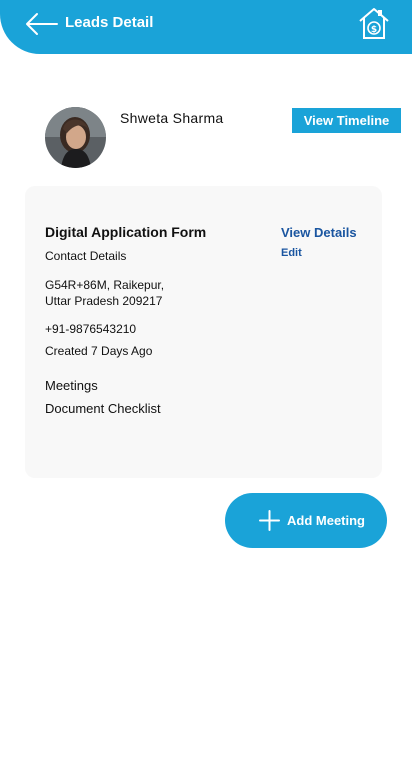 The width and height of the screenshot is (412, 778). What do you see at coordinates (109, 22) in the screenshot?
I see `page-title: Leads Detail` at bounding box center [109, 22].